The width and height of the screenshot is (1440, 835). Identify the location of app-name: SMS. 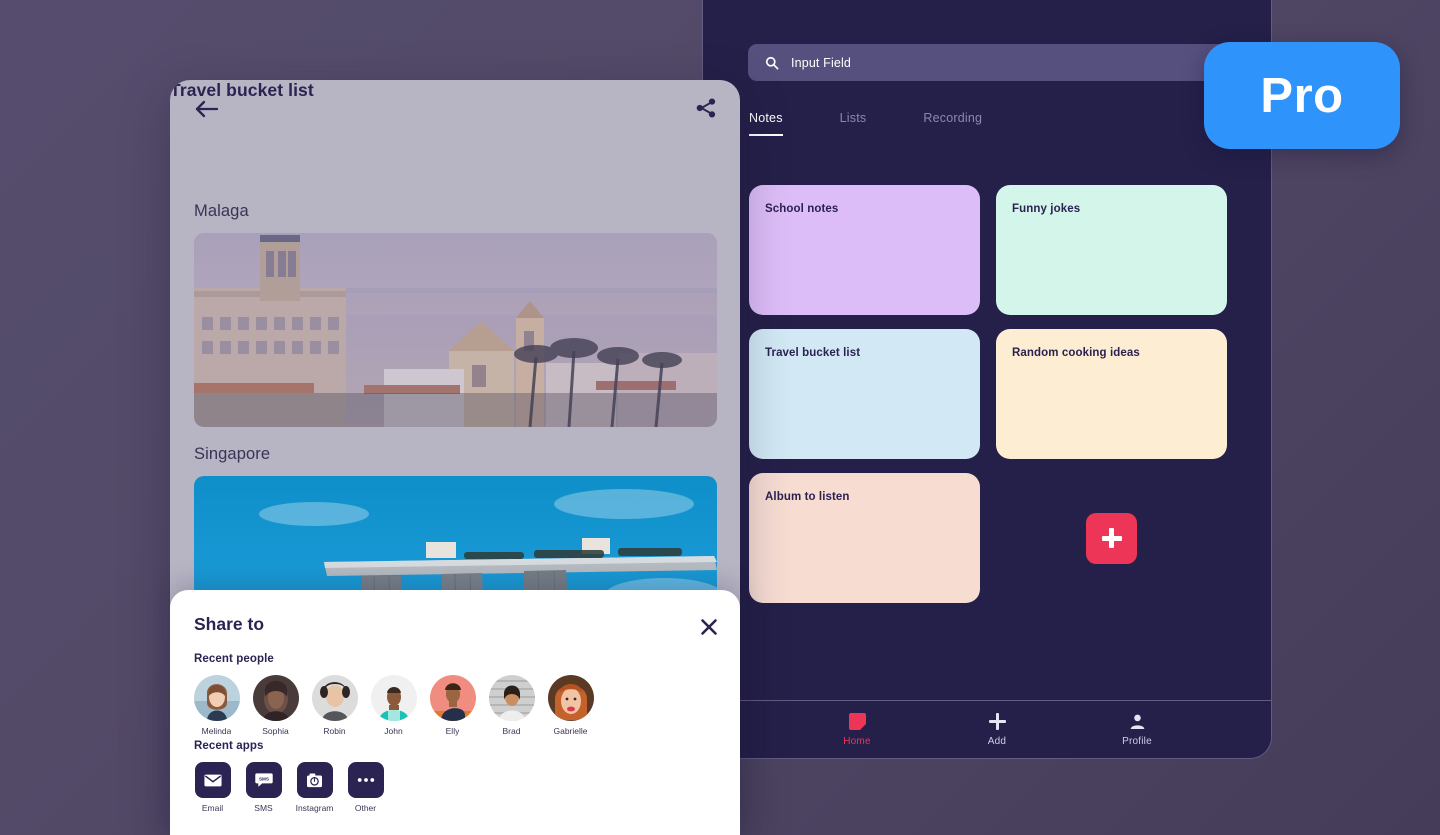
(263, 808).